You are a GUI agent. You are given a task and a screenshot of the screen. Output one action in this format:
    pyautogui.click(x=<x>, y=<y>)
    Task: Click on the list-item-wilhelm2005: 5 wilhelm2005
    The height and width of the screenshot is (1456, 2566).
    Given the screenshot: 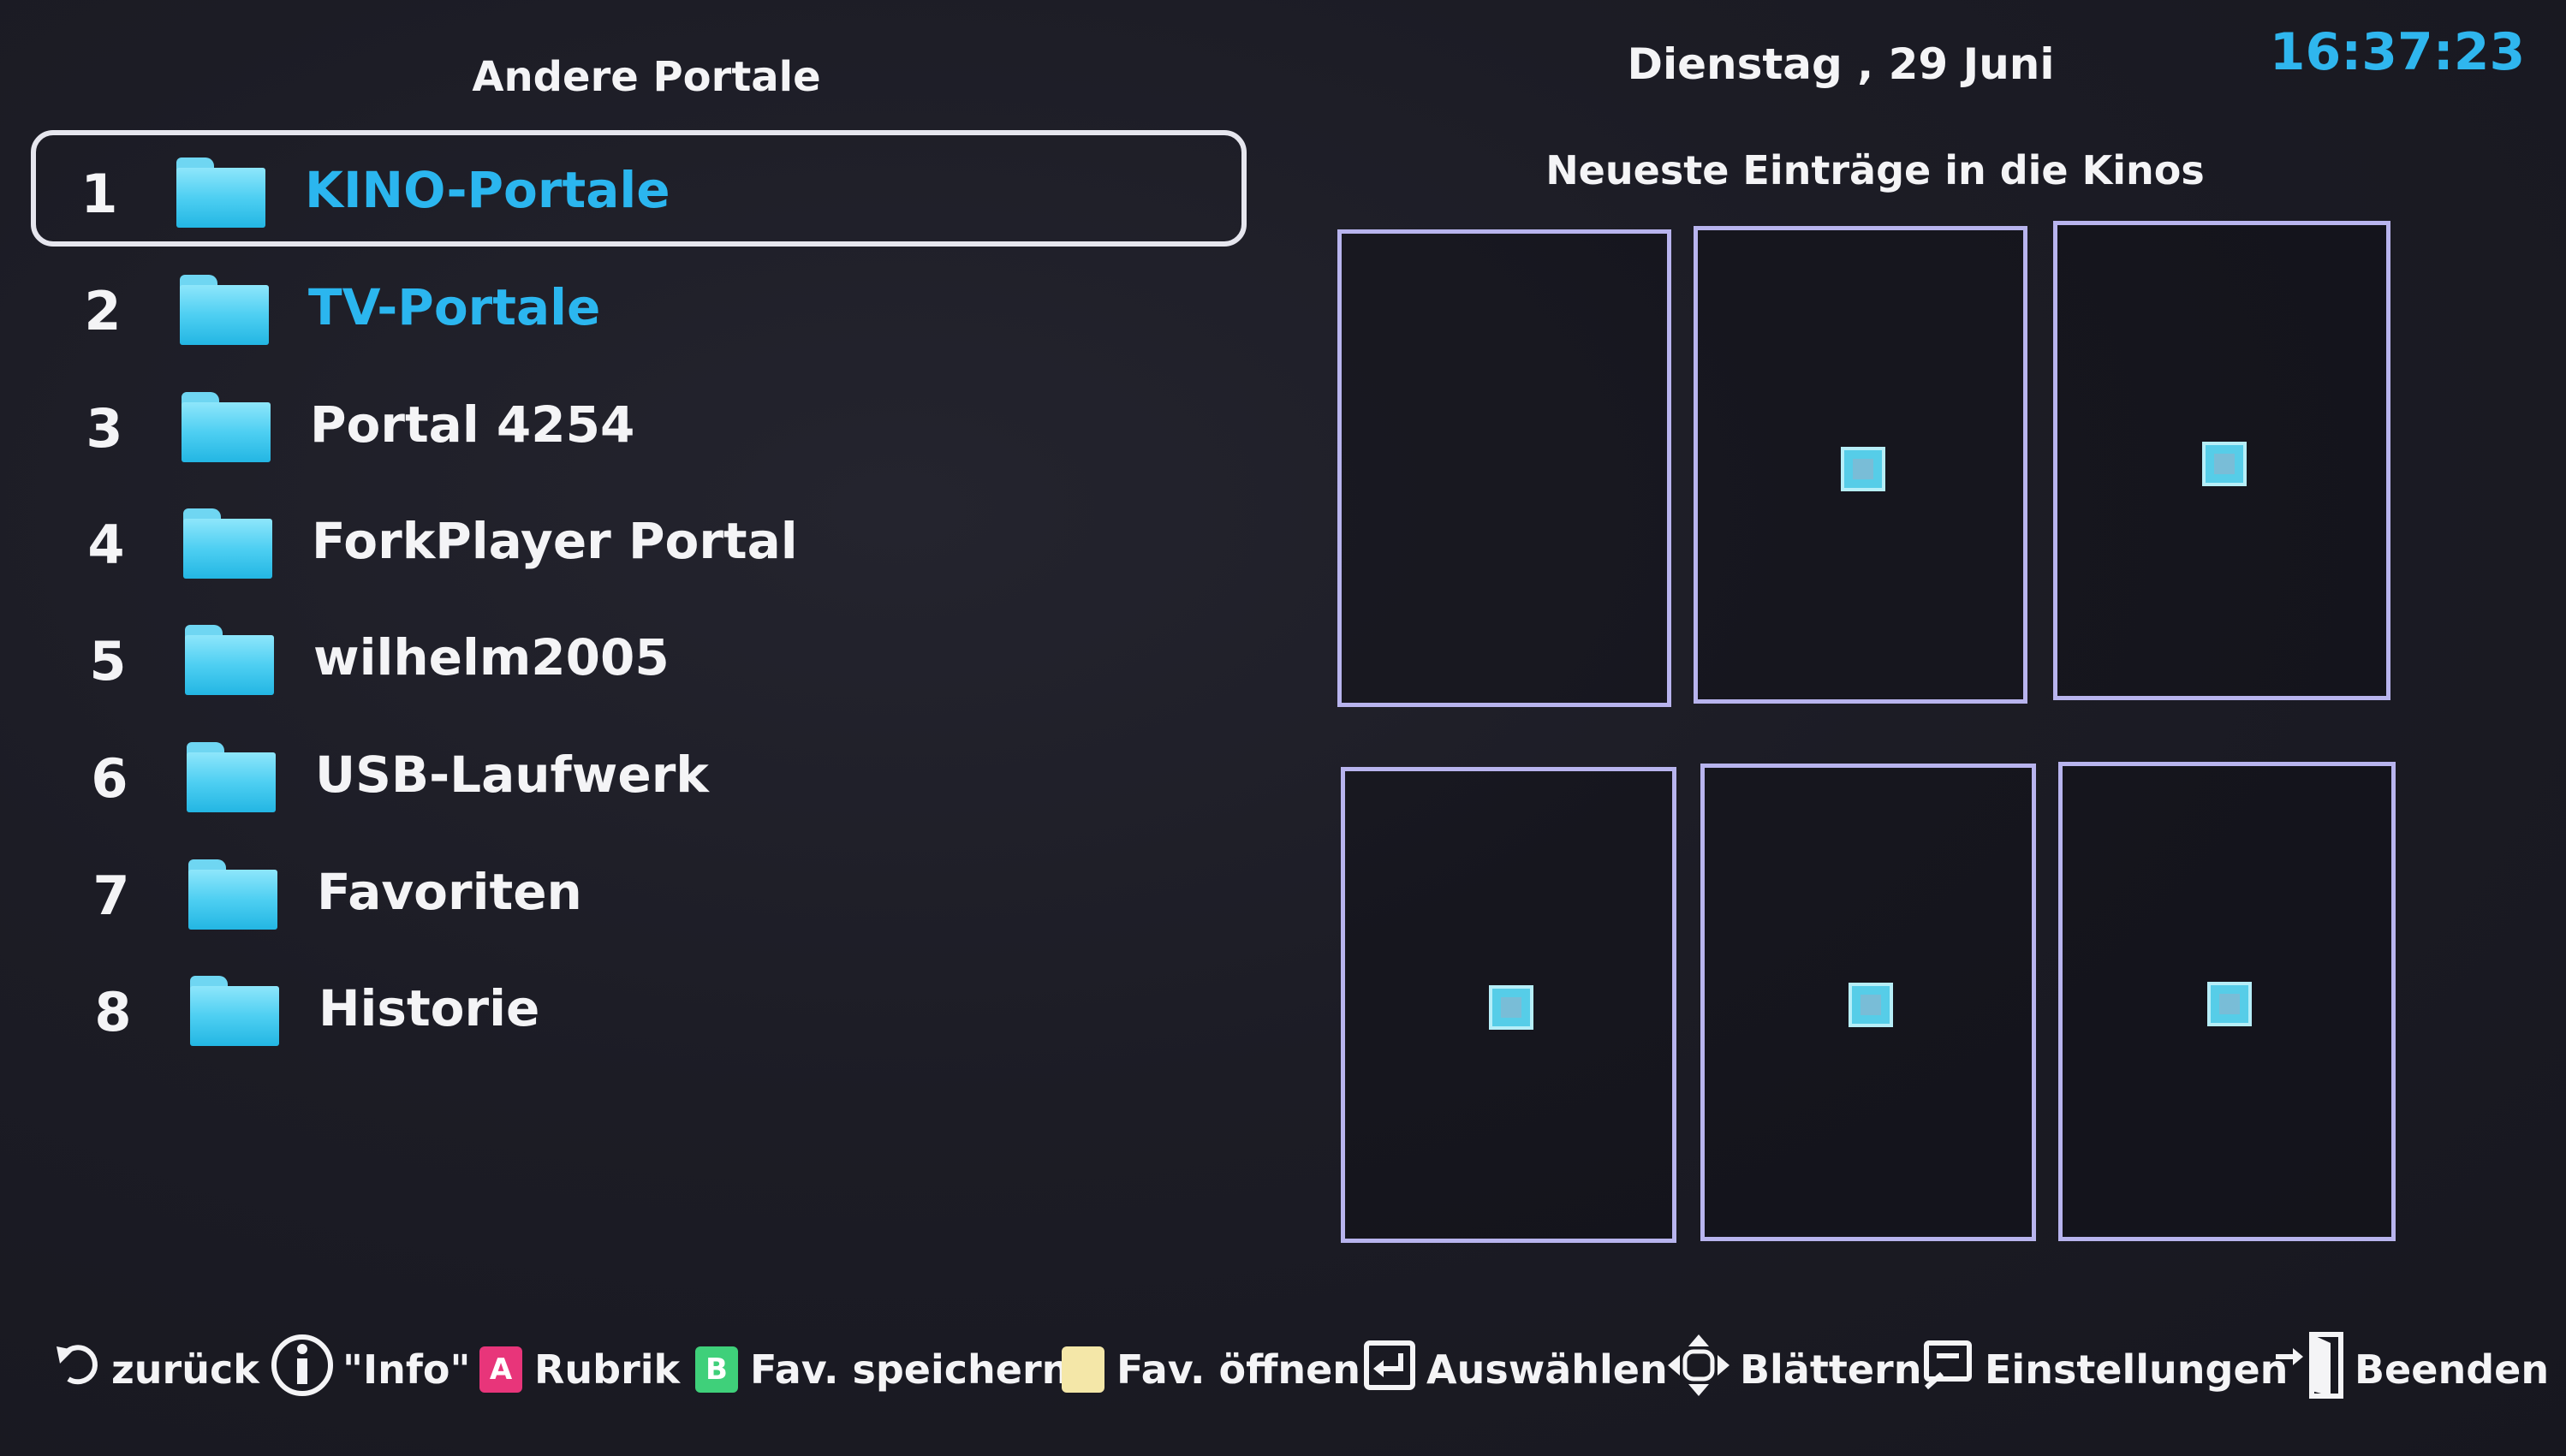 What is the action you would take?
    pyautogui.click(x=673, y=661)
    